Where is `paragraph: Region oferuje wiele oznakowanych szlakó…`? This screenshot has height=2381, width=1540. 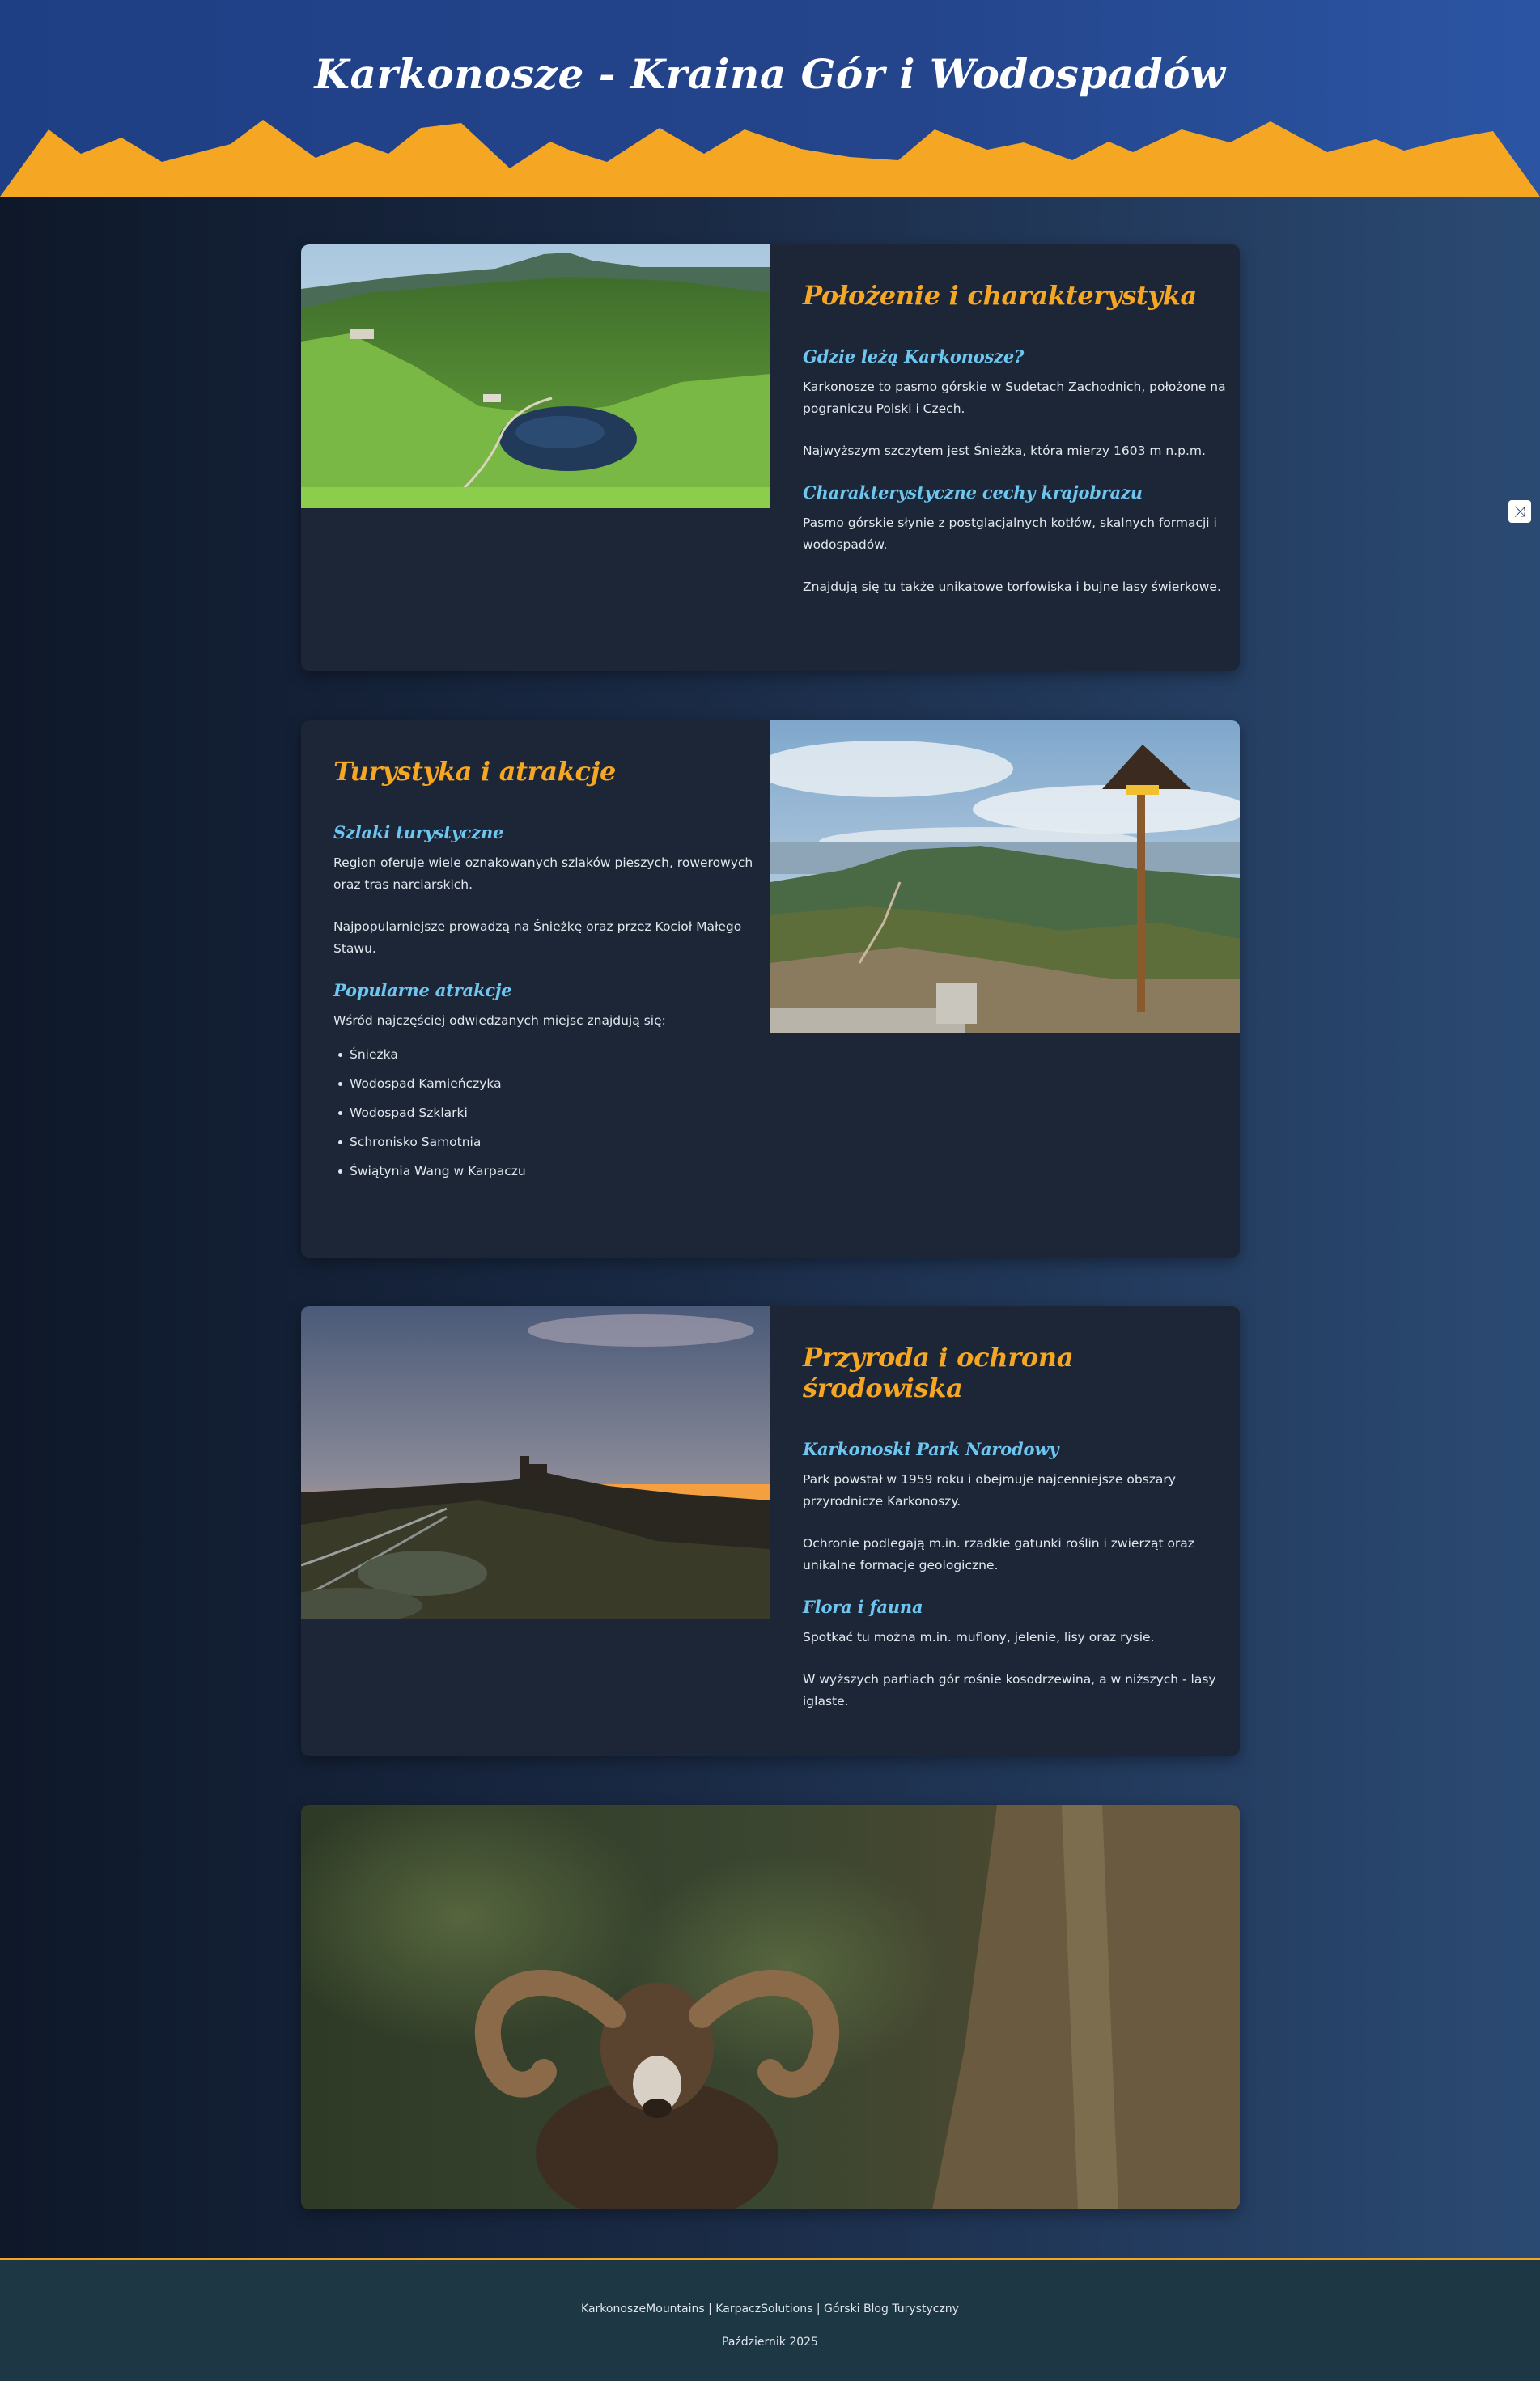 paragraph: Region oferuje wiele oznakowanych szlakó… is located at coordinates (543, 873).